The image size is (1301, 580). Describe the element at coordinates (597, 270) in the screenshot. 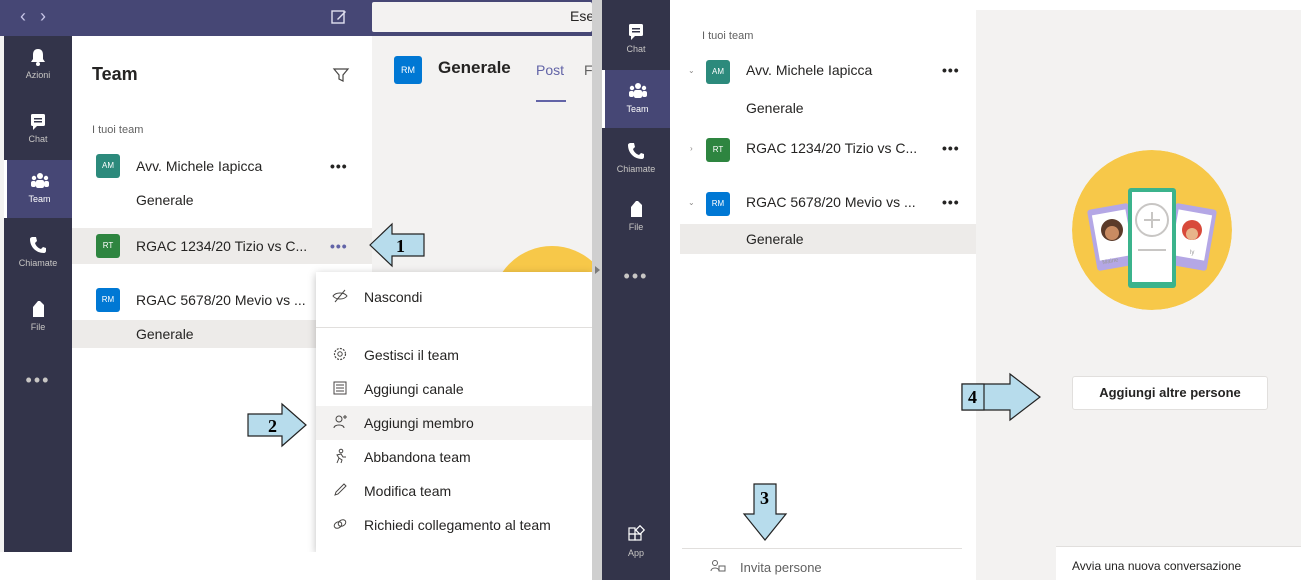

I see `expand-arrow-icon` at that location.